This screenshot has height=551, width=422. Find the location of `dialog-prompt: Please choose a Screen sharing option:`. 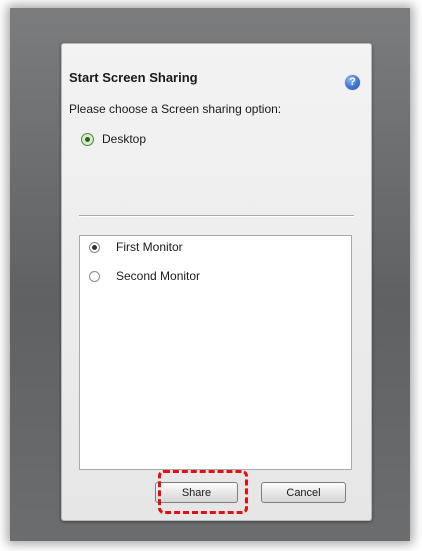

dialog-prompt: Please choose a Screen sharing option: is located at coordinates (175, 109).